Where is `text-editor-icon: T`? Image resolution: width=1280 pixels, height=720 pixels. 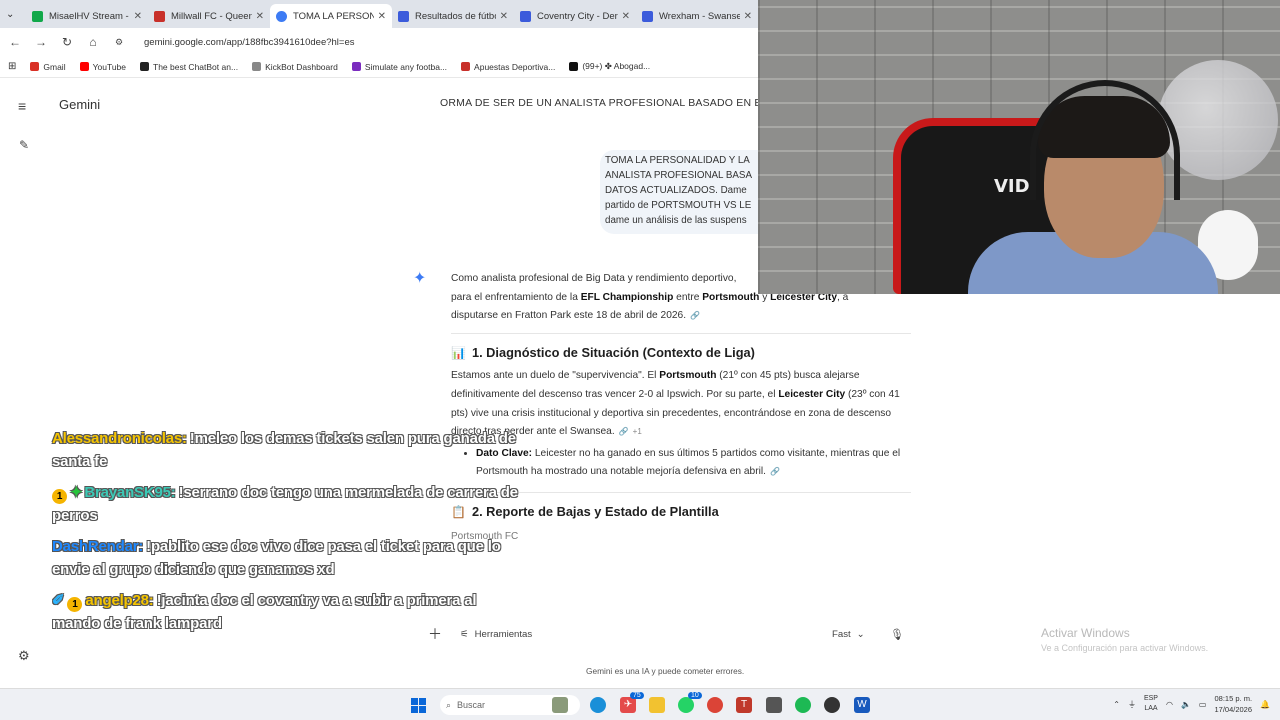
text-editor-icon: T is located at coordinates (744, 705).